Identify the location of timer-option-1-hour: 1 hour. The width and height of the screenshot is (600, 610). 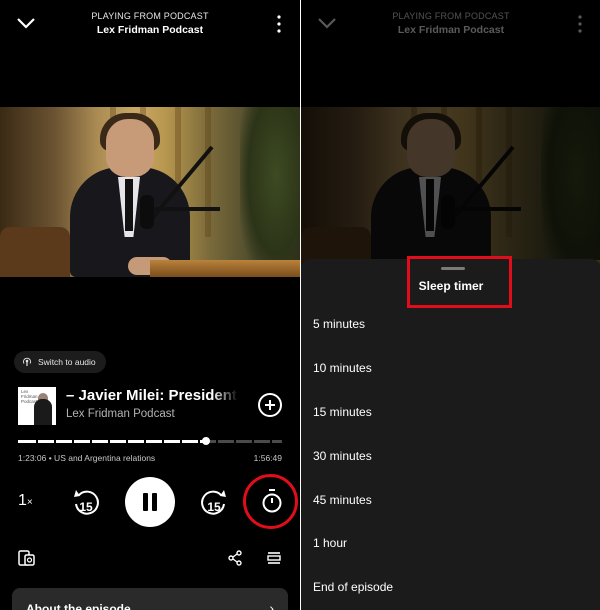
(330, 543).